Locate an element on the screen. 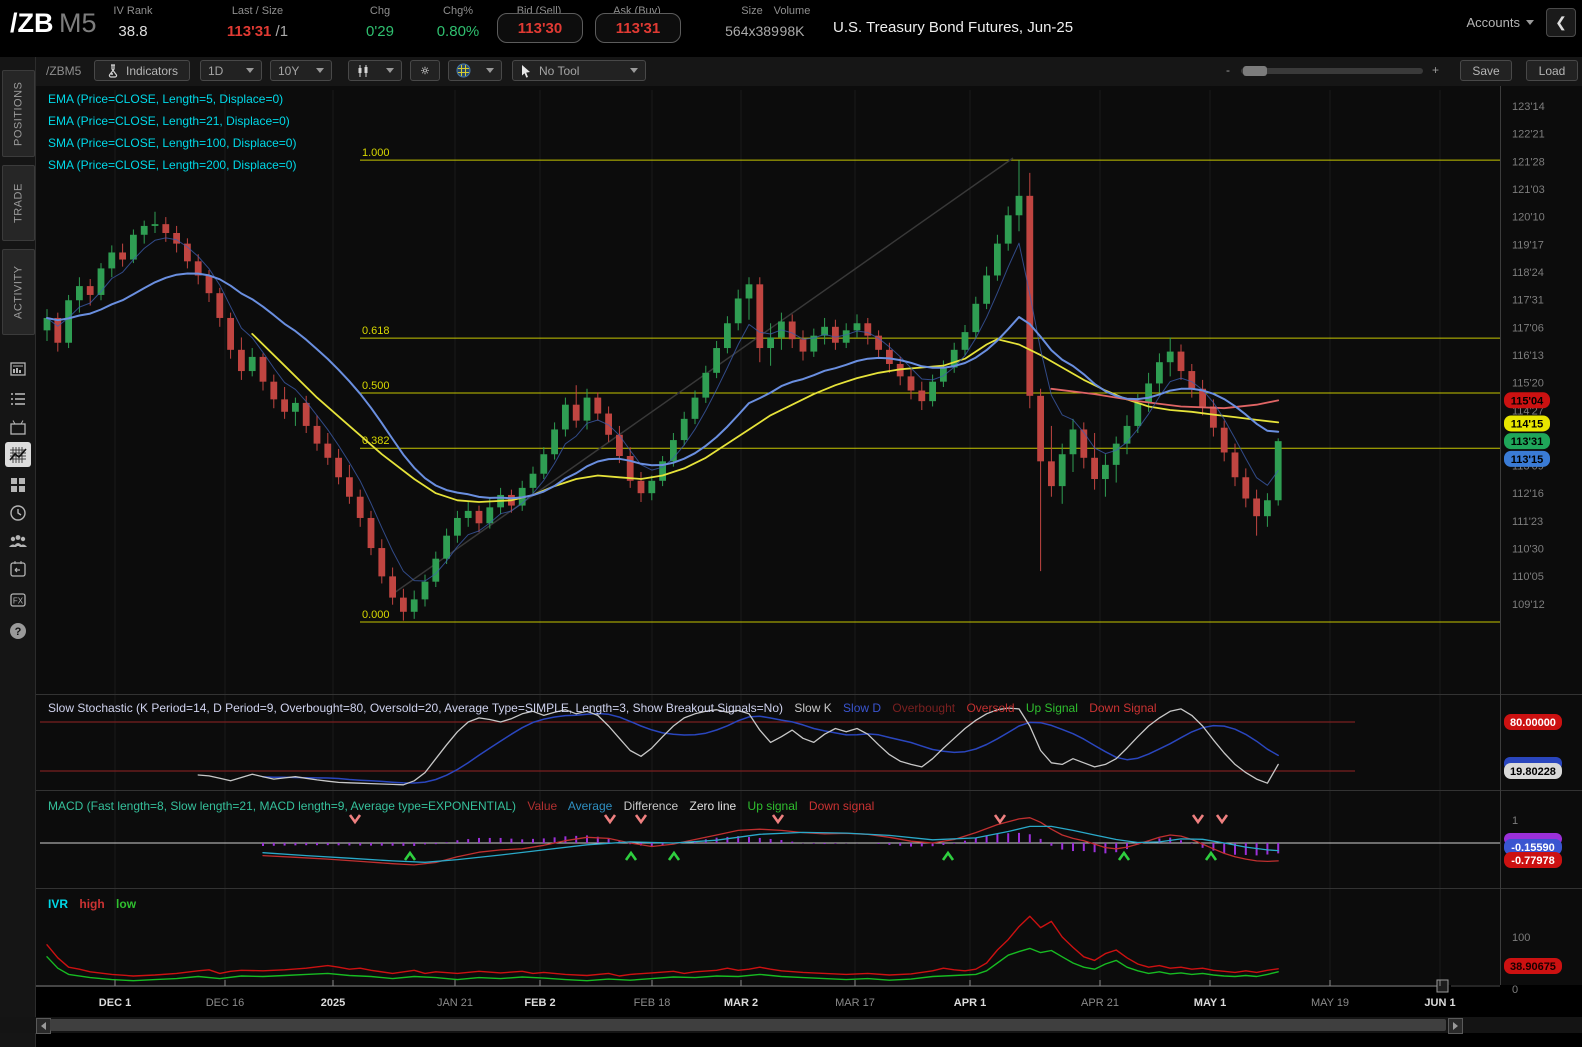 This screenshot has width=1582, height=1047. svg-text: 1.000 is located at coordinates (376, 153).